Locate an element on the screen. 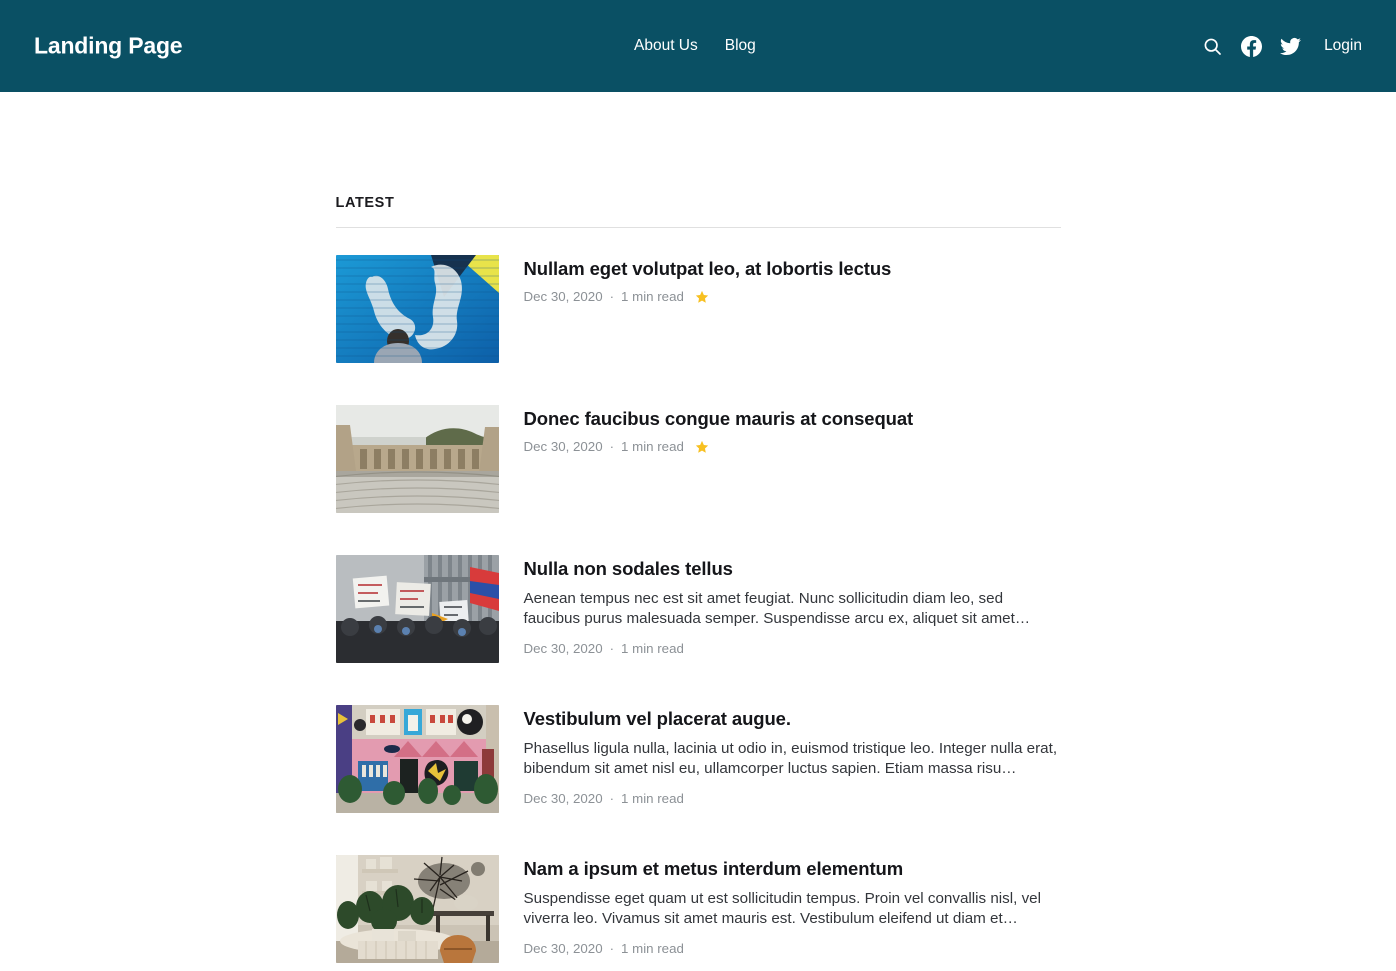  search-icon is located at coordinates (1212, 46).